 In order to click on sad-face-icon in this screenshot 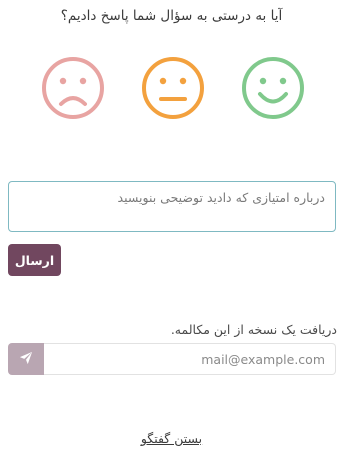, I will do `click(73, 88)`.